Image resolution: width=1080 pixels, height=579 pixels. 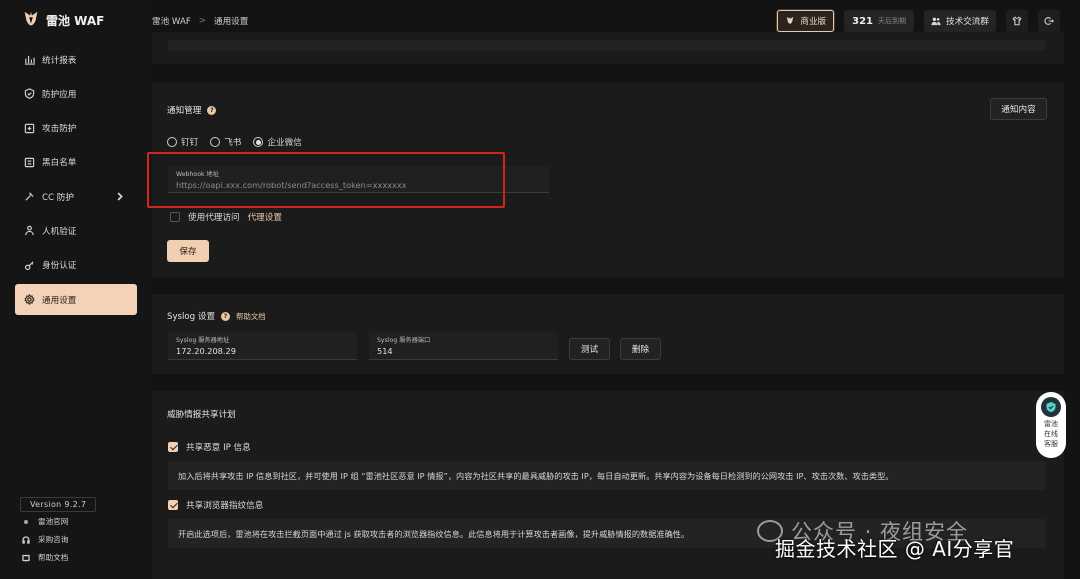 What do you see at coordinates (1051, 434) in the screenshot?
I see `support-line2: 在线` at bounding box center [1051, 434].